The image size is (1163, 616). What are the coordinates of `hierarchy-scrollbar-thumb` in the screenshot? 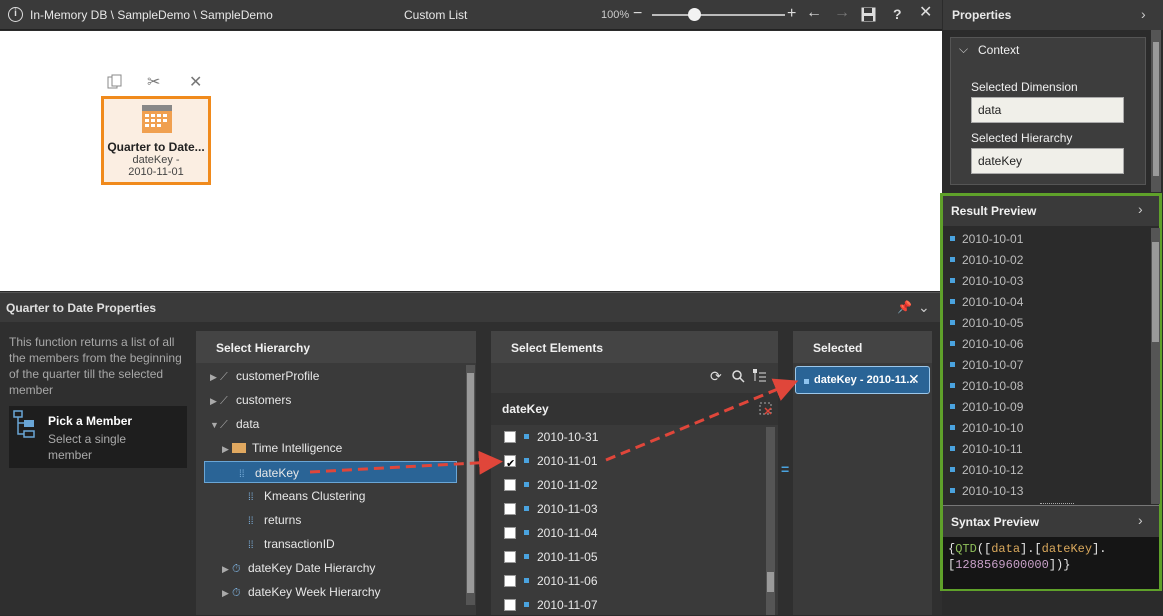 It's located at (470, 483).